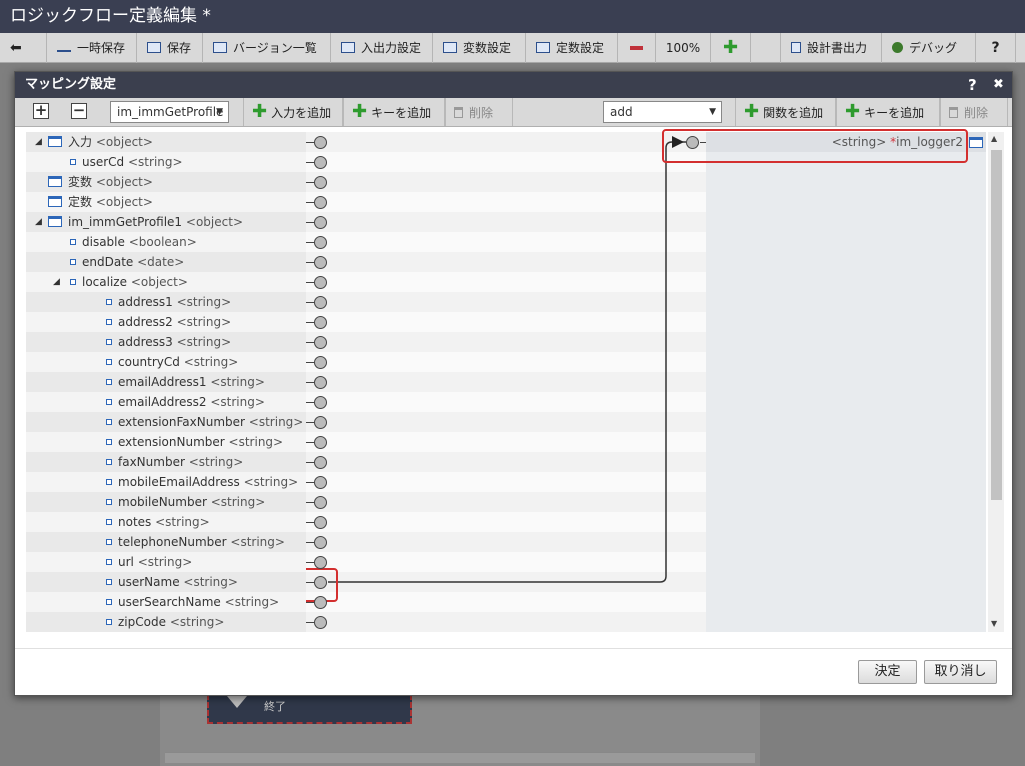 This screenshot has width=1025, height=766. What do you see at coordinates (309, 709) in the screenshot?
I see `end-node: 終了` at bounding box center [309, 709].